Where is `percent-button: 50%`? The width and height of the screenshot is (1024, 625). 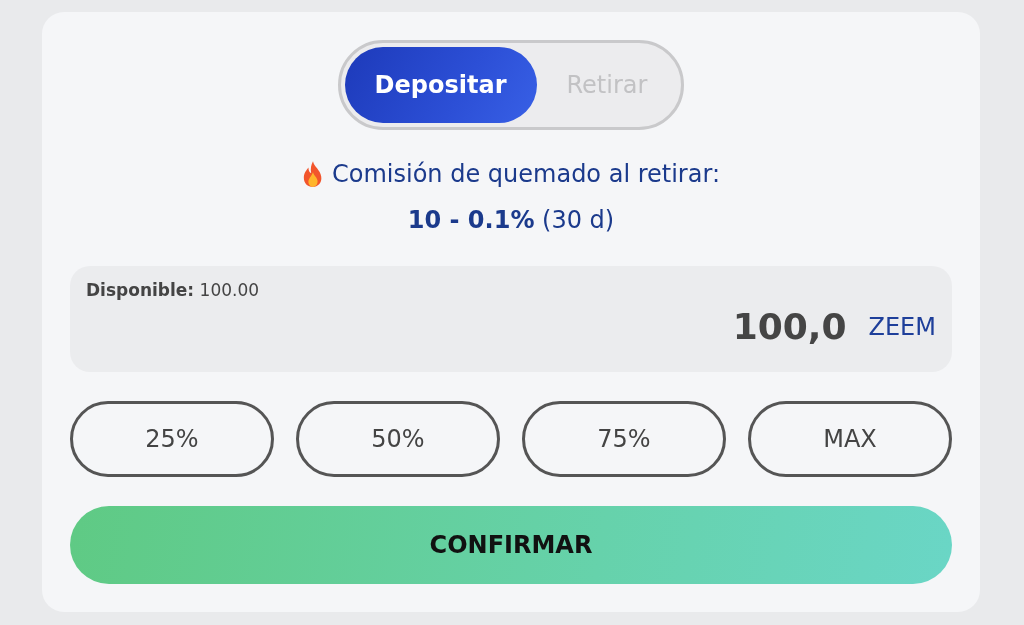
percent-button: 50% is located at coordinates (398, 439).